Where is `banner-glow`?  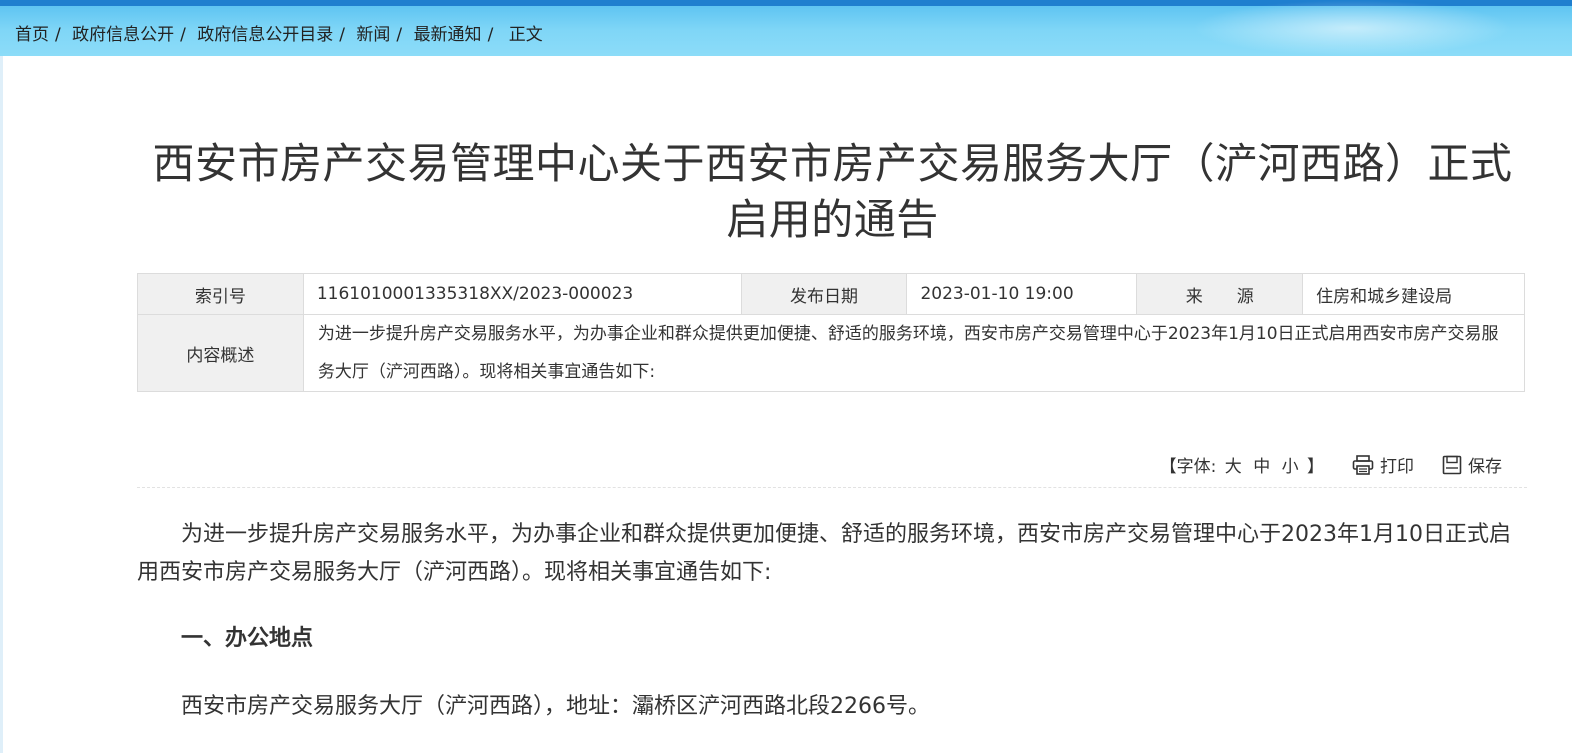
banner-glow is located at coordinates (1352, 28).